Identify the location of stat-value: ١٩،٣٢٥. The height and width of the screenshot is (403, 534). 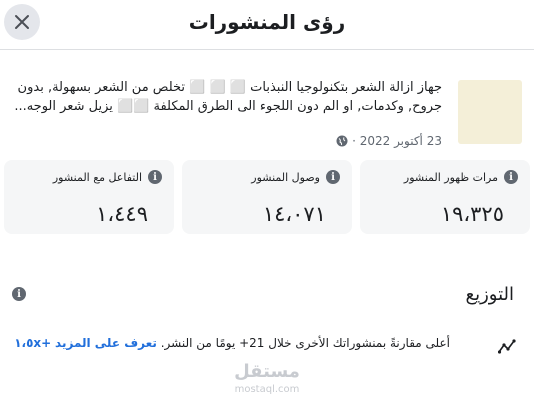
(472, 214).